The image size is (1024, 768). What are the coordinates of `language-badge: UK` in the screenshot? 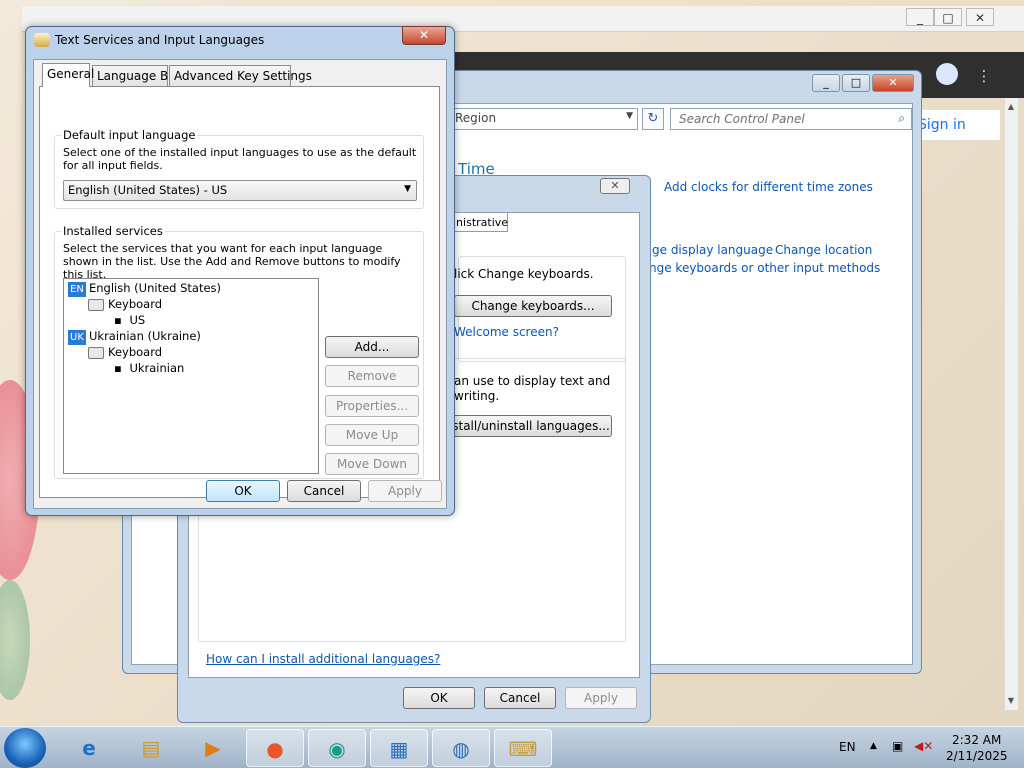 It's located at (77, 337).